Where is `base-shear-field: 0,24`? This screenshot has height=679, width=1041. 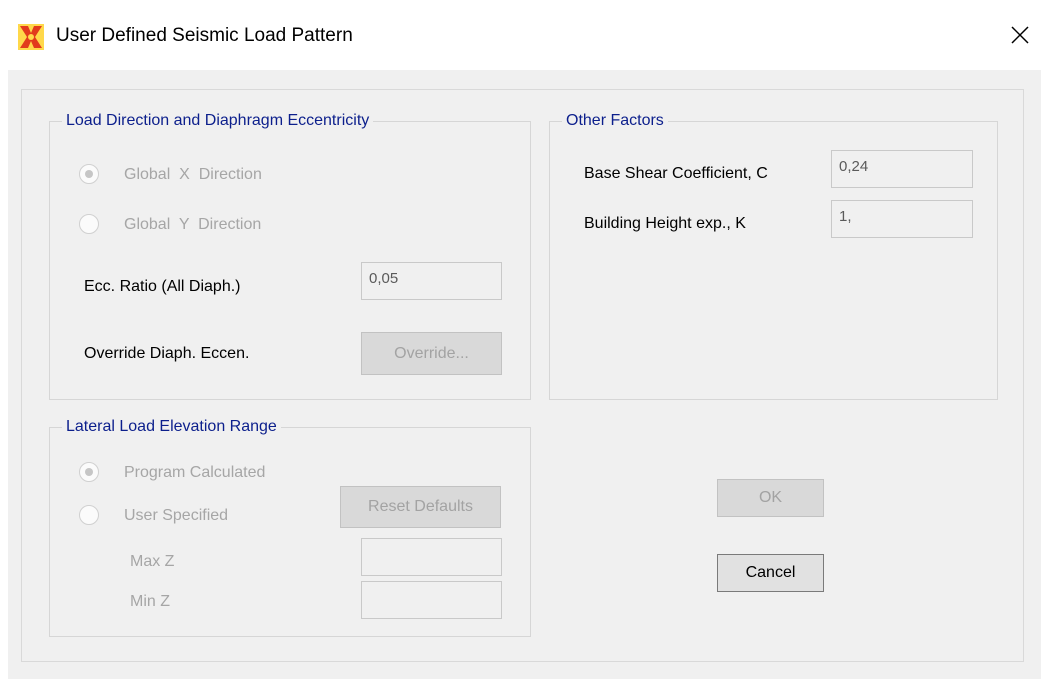 base-shear-field: 0,24 is located at coordinates (902, 169).